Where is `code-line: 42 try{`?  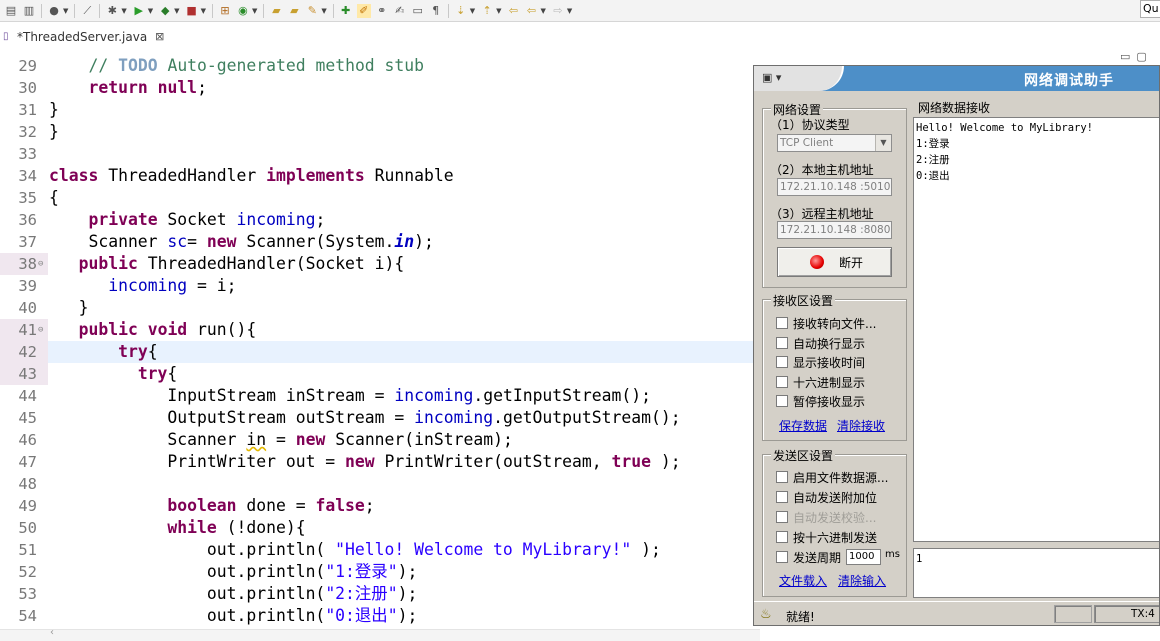
code-line: 42 try{ is located at coordinates (380, 352).